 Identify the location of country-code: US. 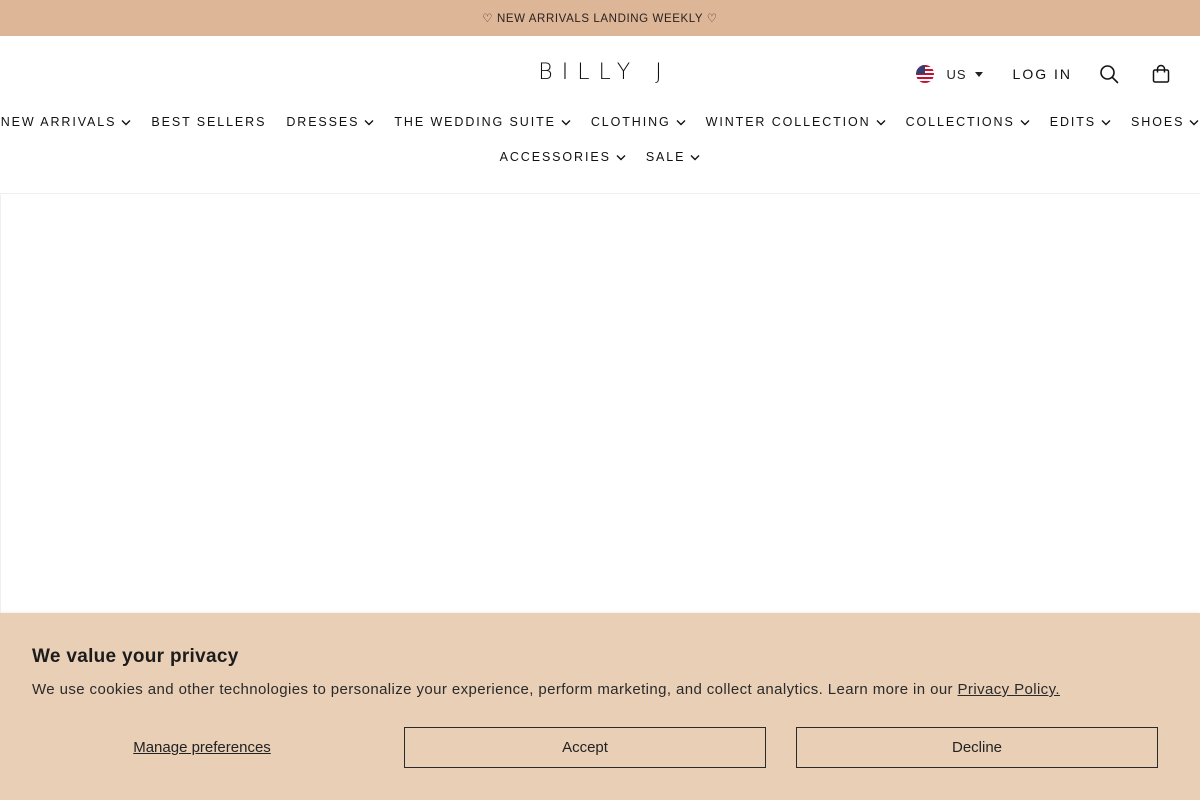
(956, 74).